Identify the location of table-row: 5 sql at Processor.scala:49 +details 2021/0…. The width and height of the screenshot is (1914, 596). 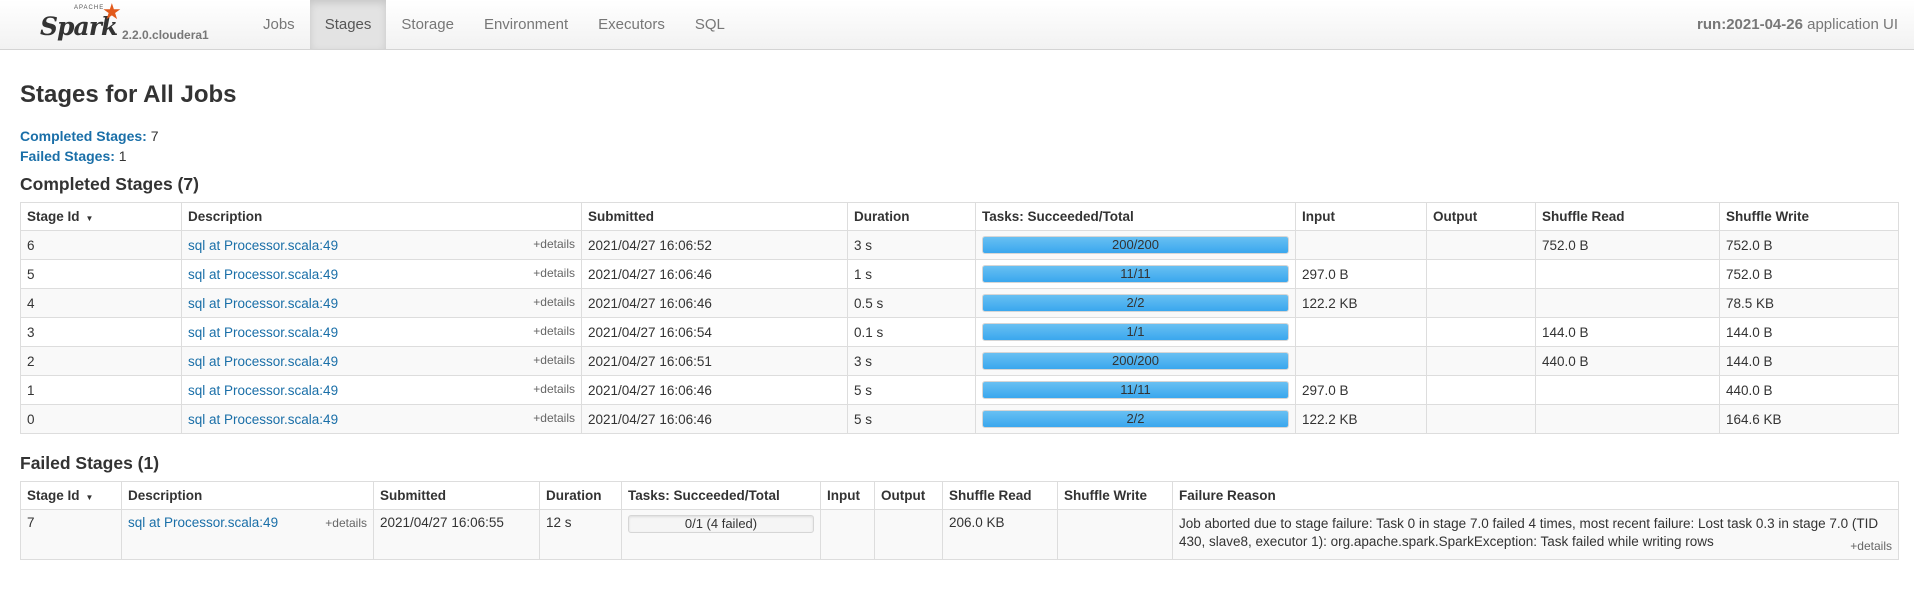
(959, 274).